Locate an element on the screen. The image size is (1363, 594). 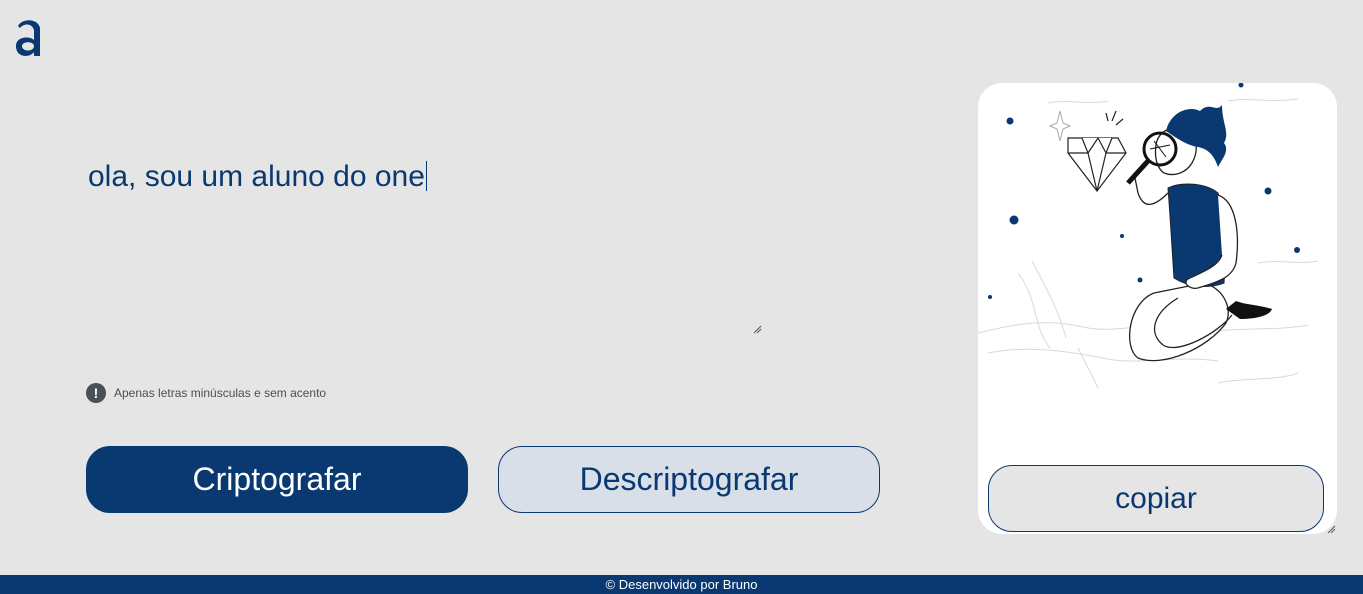
footer-credit: © Desenvolvido por Bruno is located at coordinates (681, 584).